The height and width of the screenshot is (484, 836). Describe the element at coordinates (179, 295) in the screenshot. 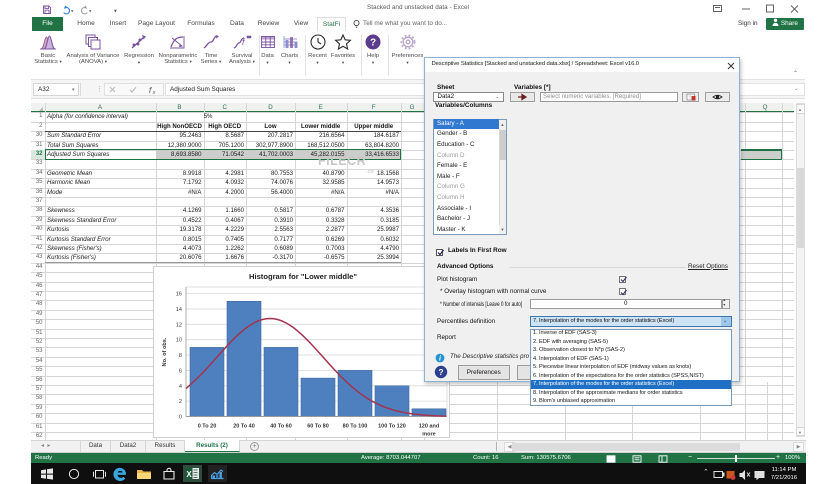

I see `svg-text: 16` at that location.